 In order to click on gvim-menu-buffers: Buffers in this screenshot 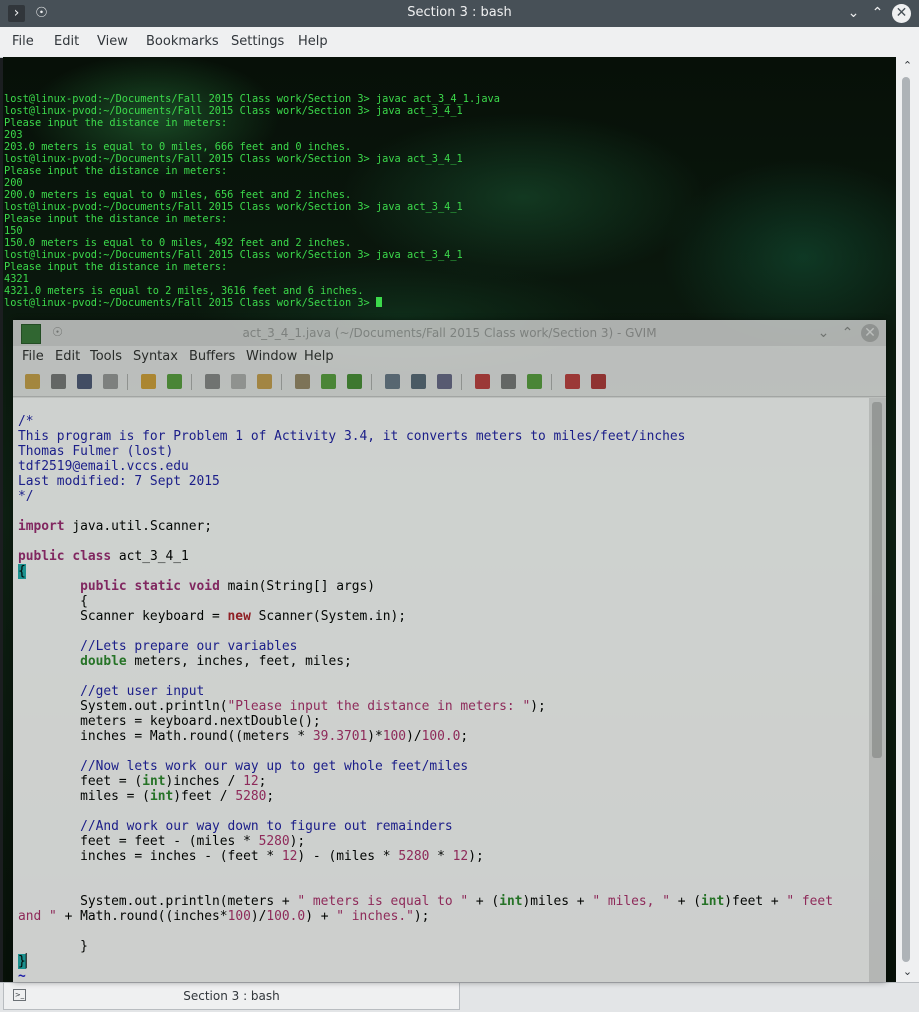, I will do `click(212, 356)`.